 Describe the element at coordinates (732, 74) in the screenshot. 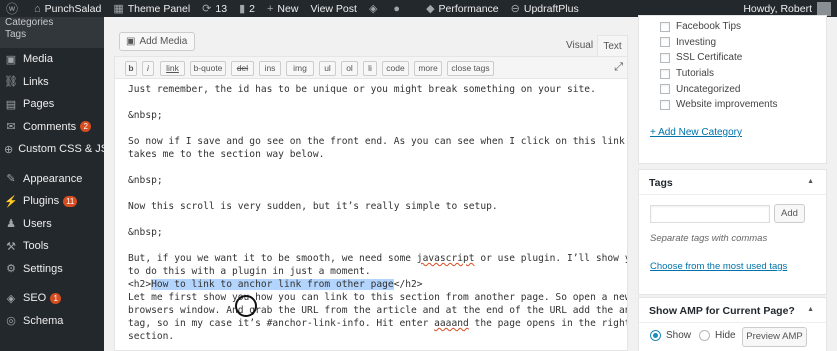

I see `category-item: Tutorials` at that location.